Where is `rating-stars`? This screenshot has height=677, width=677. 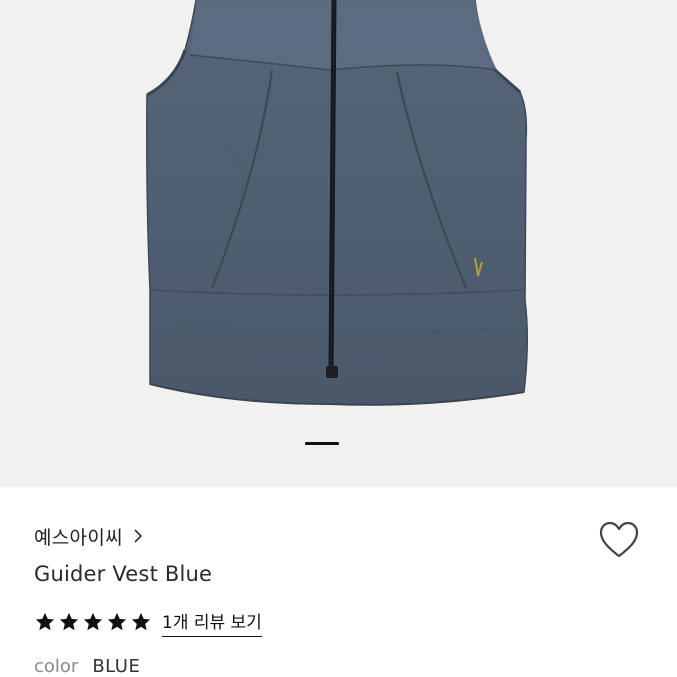 rating-stars is located at coordinates (93, 622).